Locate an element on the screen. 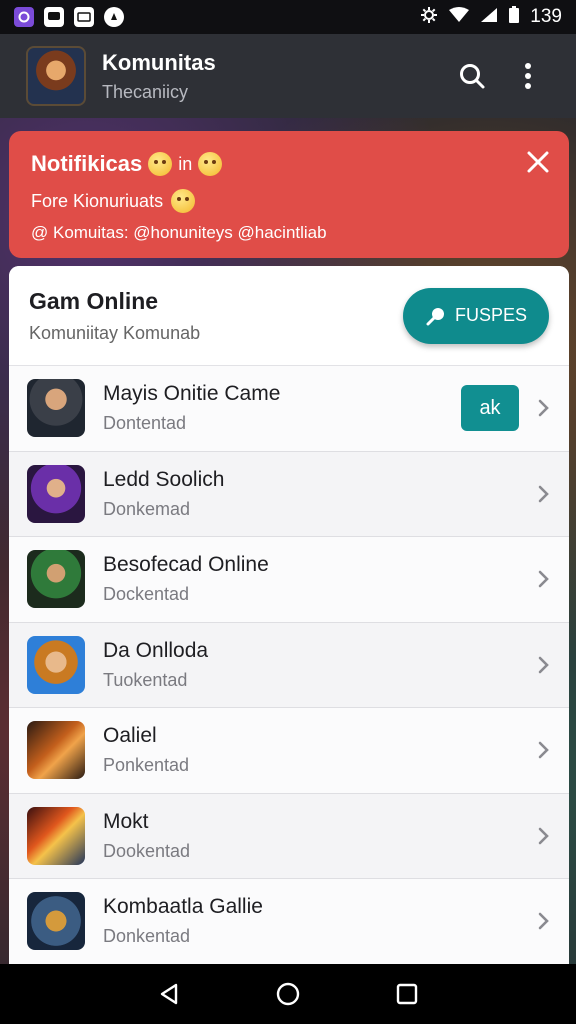 The height and width of the screenshot is (1024, 576). game-subtitle: Dontentad is located at coordinates (145, 423).